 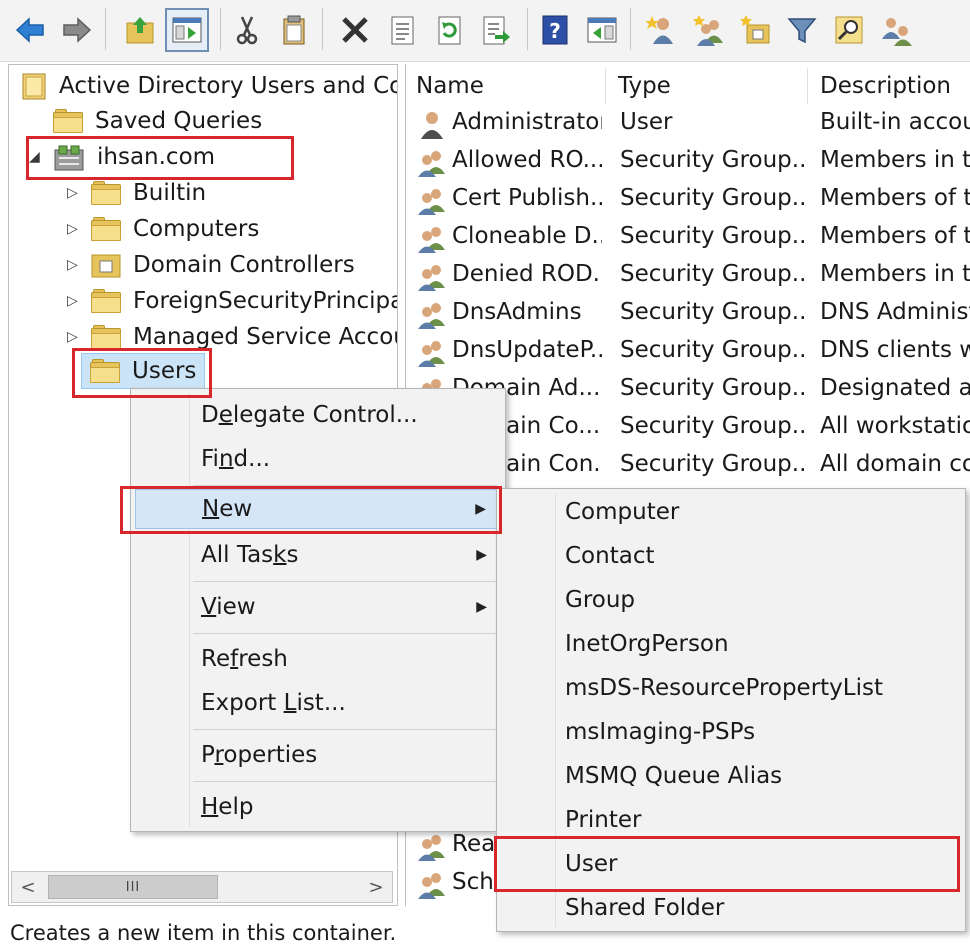 What do you see at coordinates (890, 86) in the screenshot?
I see `column-header-description: Description` at bounding box center [890, 86].